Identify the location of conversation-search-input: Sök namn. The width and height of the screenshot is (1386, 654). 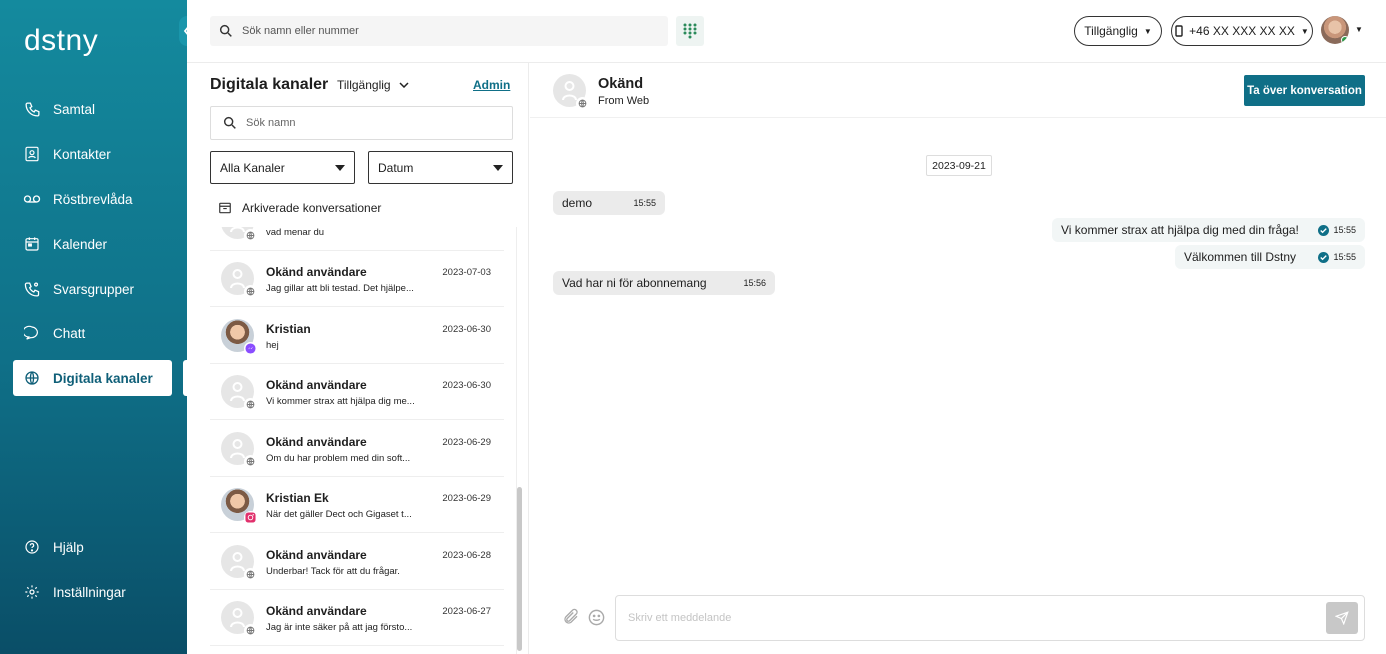
(361, 123).